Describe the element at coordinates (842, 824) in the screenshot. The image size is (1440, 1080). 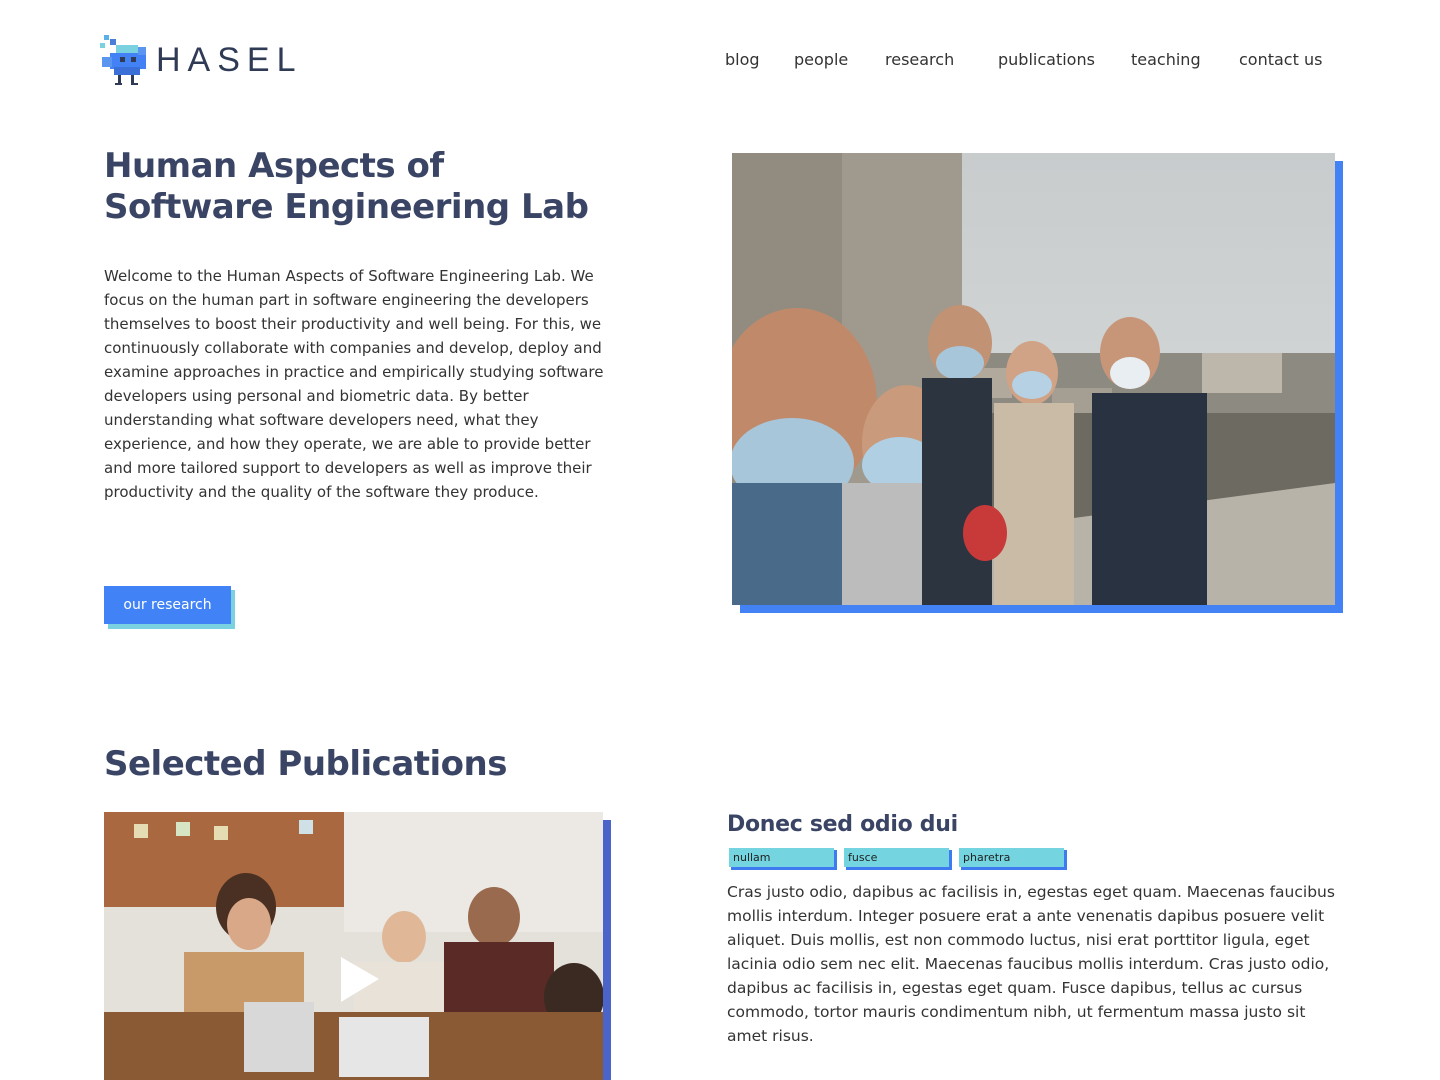
I see `publication-title: Donec sed odio dui` at that location.